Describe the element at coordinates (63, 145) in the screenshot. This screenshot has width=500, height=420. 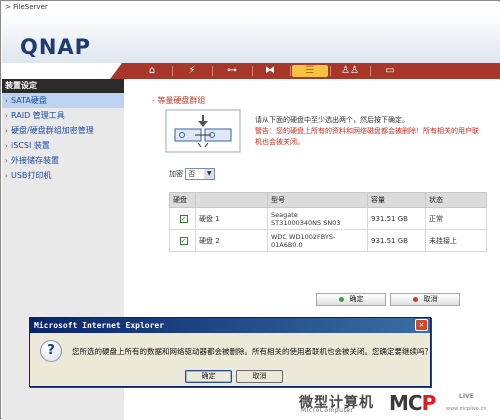
I see `sidebar-item-iscsi: › iSCSI 装置` at that location.